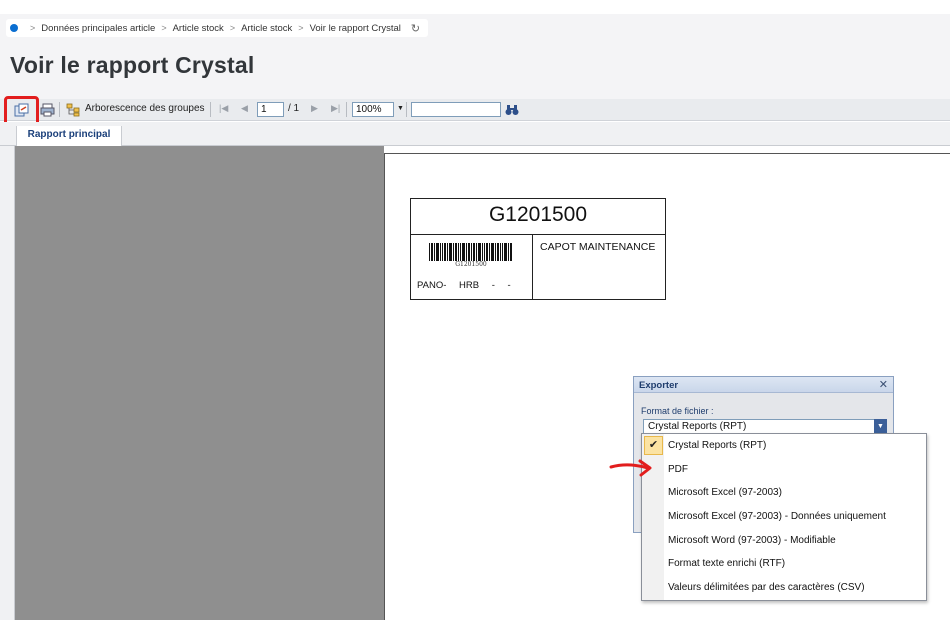 The image size is (950, 620). Describe the element at coordinates (538, 217) in the screenshot. I see `article-code: G1201500` at that location.